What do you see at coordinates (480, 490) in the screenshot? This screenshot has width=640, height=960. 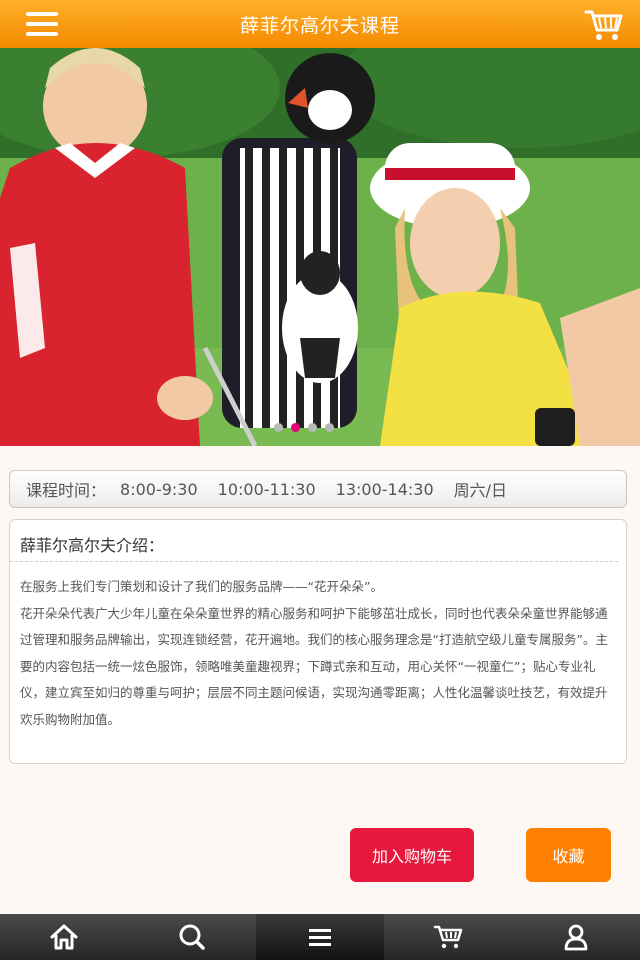 I see `schedule-days: 周六/日` at bounding box center [480, 490].